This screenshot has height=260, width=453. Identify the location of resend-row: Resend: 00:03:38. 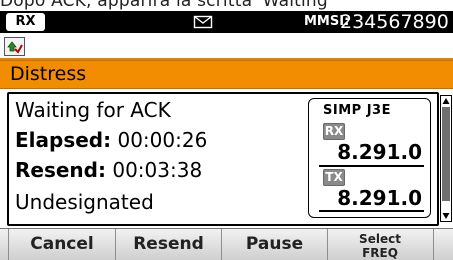
(108, 170).